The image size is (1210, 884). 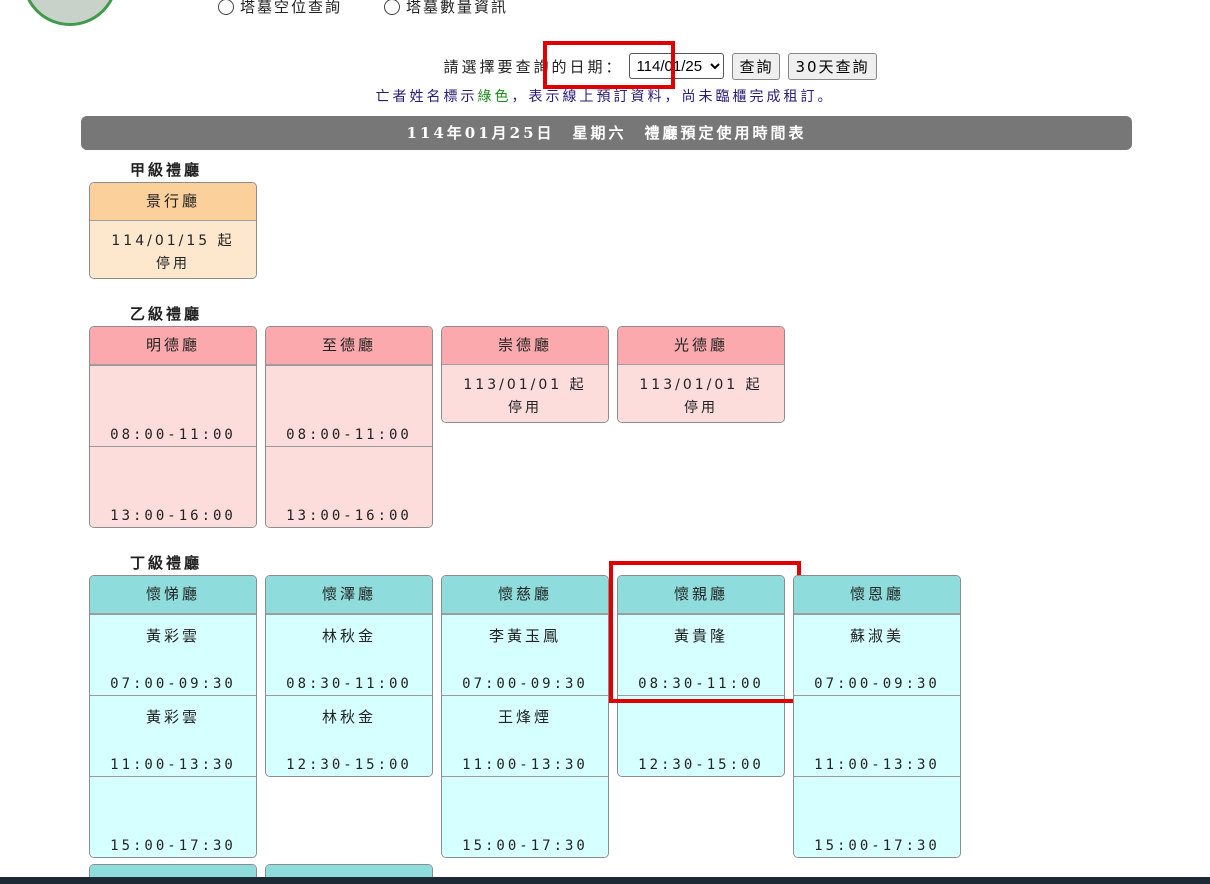 I want to click on hall-name: 懷恩廳, so click(x=877, y=595).